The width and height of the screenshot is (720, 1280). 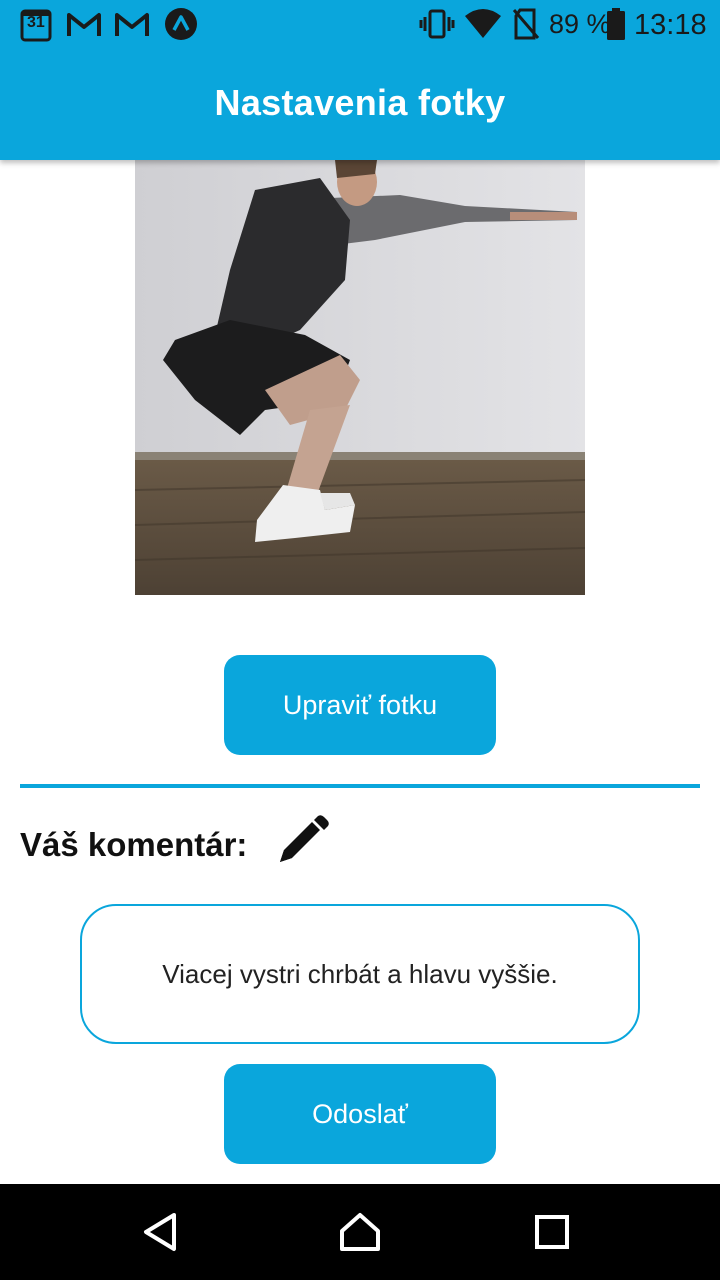 What do you see at coordinates (360, 1114) in the screenshot?
I see `send-button: Odoslať` at bounding box center [360, 1114].